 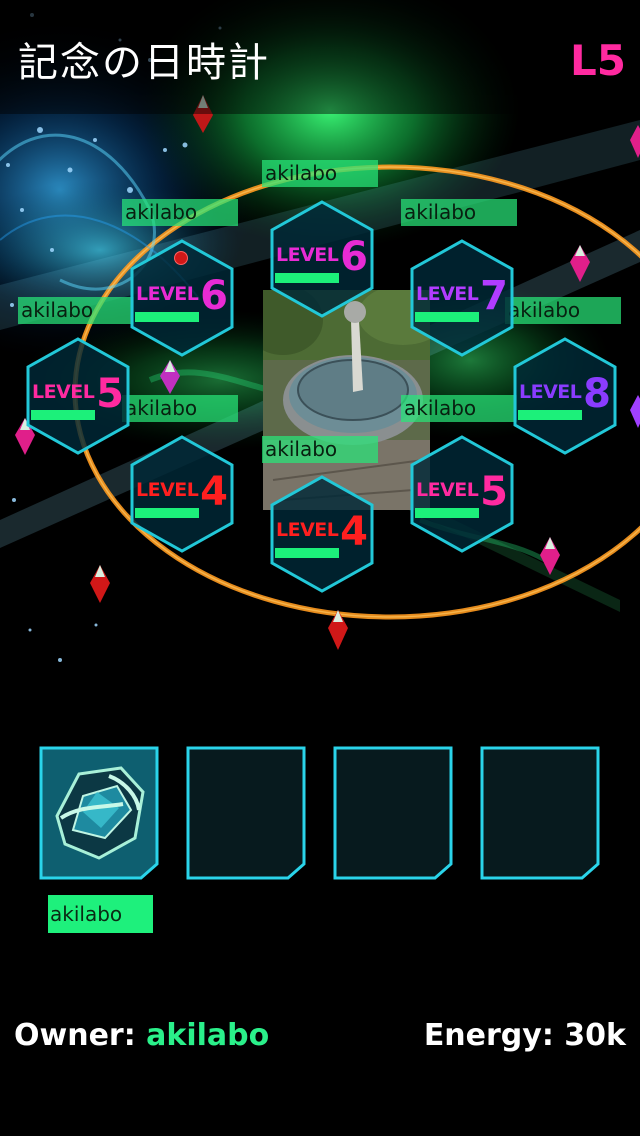 I want to click on mod-owner-tag: akilabo, so click(x=100, y=914).